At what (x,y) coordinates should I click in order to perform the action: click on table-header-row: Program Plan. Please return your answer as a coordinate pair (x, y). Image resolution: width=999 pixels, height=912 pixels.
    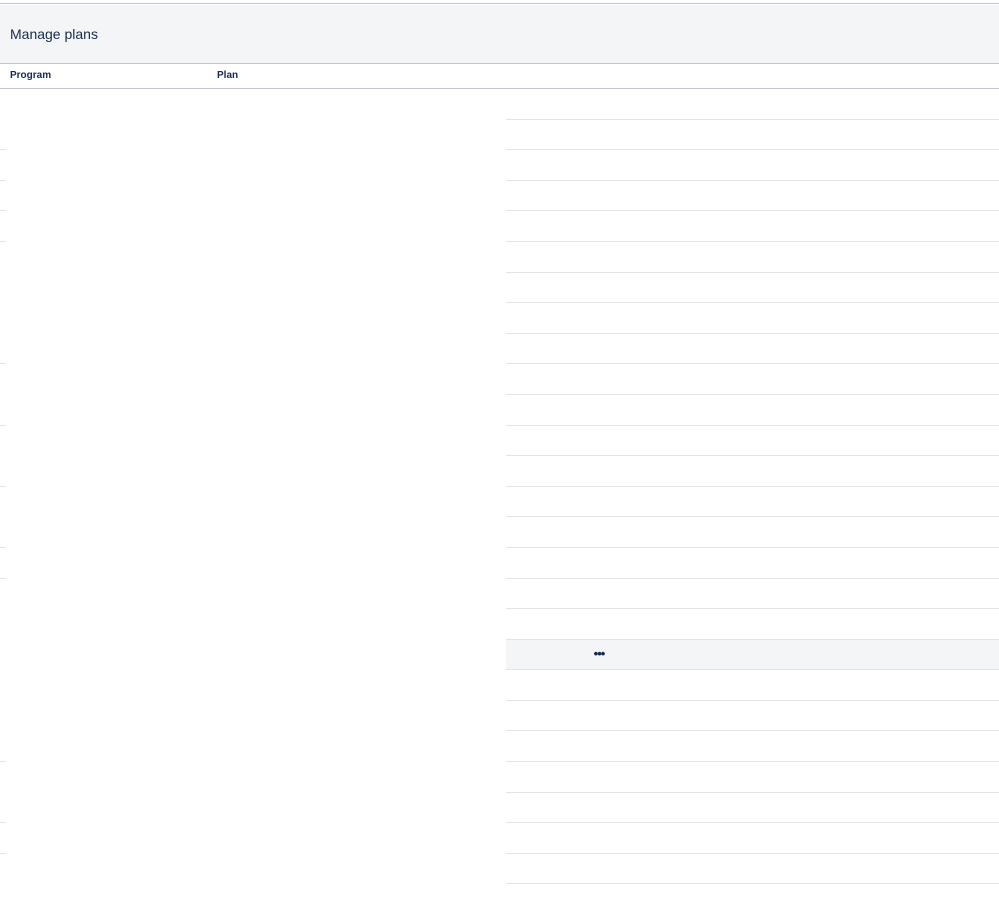
    Looking at the image, I should click on (499, 76).